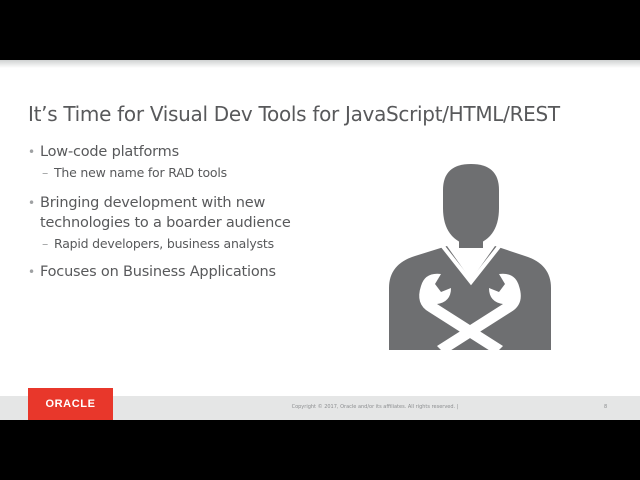 The image size is (640, 480). What do you see at coordinates (158, 272) in the screenshot?
I see `bullet-text: Focuses on Business Applications` at bounding box center [158, 272].